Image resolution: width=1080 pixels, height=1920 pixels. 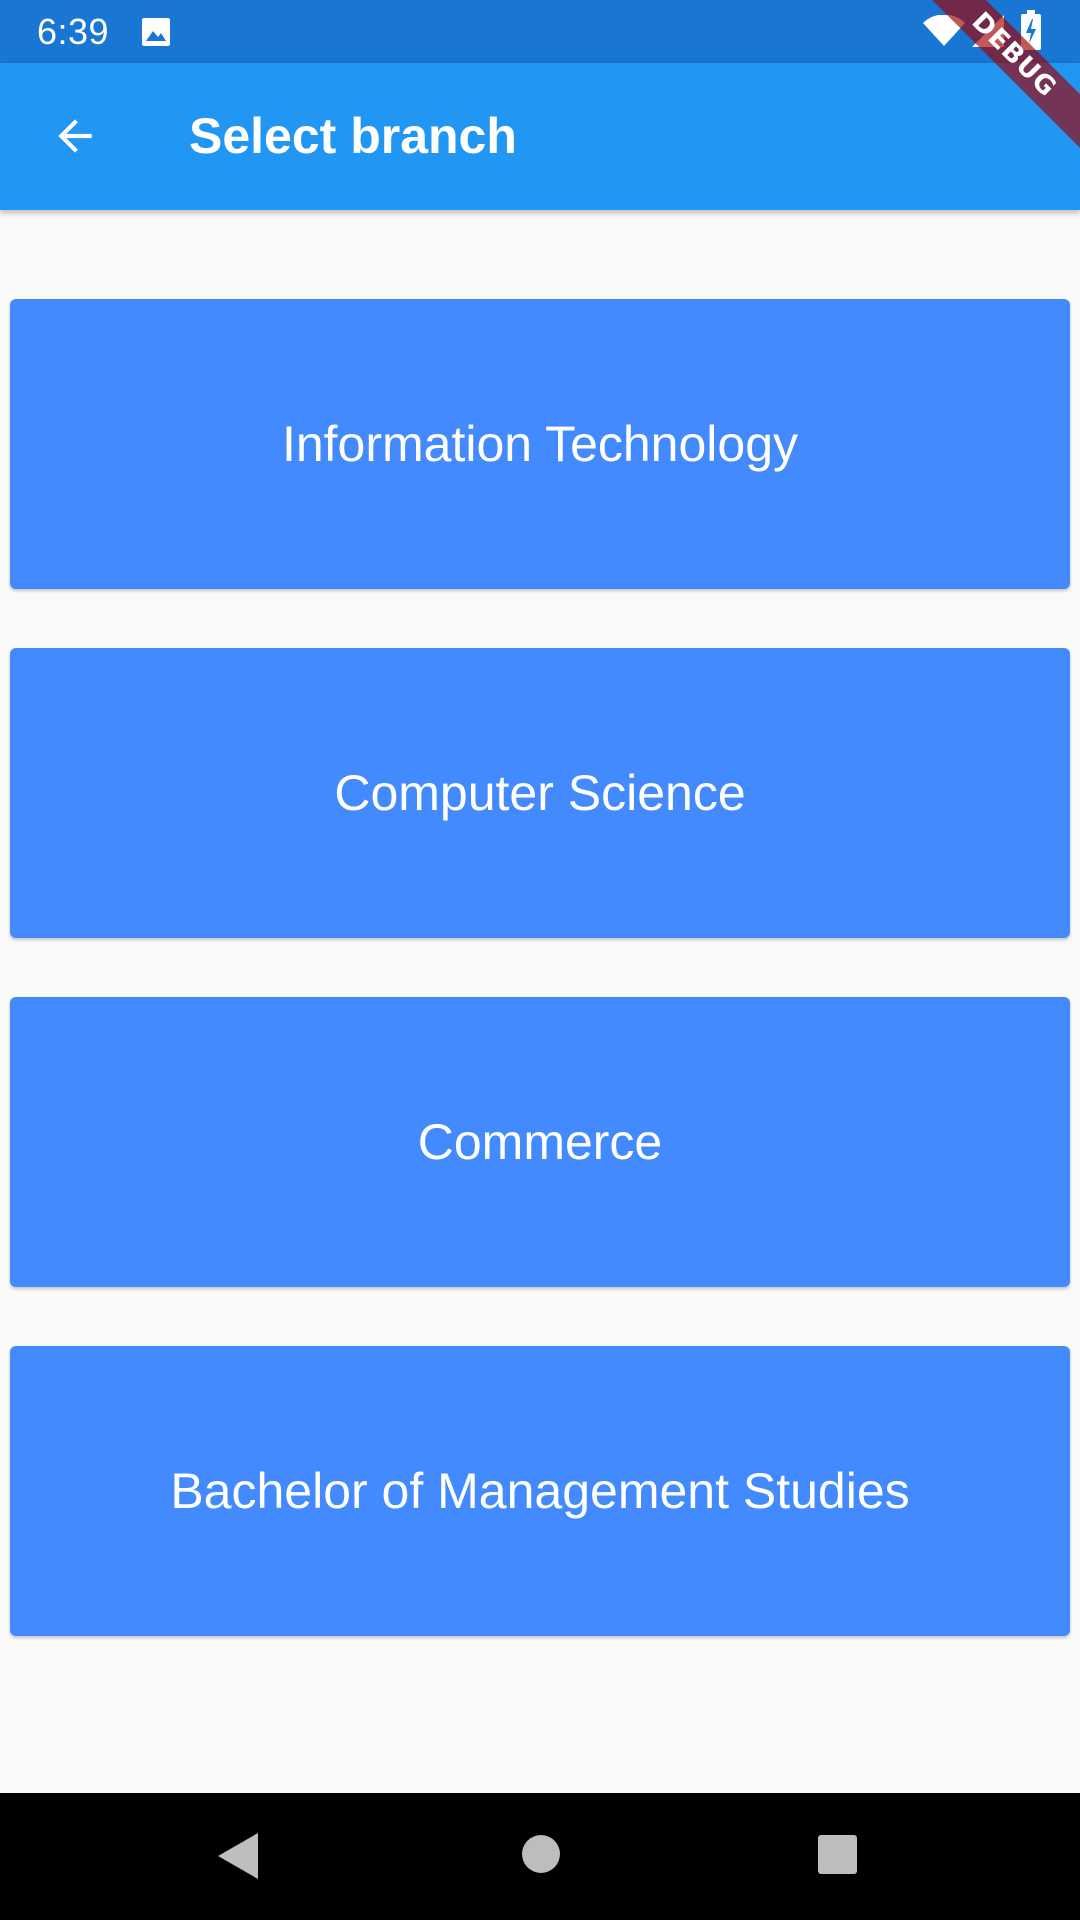 I want to click on branch-button-bachelor-of-management-studies: Bachelor of Management Studies, so click(x=540, y=1491).